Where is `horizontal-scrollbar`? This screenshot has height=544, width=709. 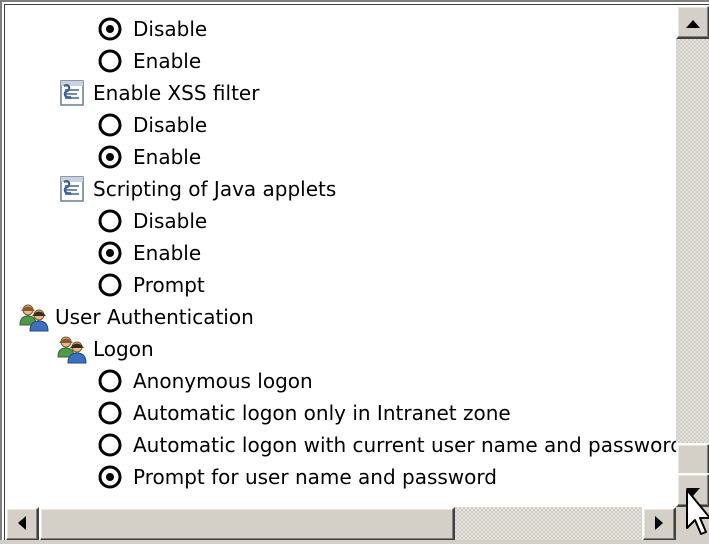 horizontal-scrollbar is located at coordinates (340, 523).